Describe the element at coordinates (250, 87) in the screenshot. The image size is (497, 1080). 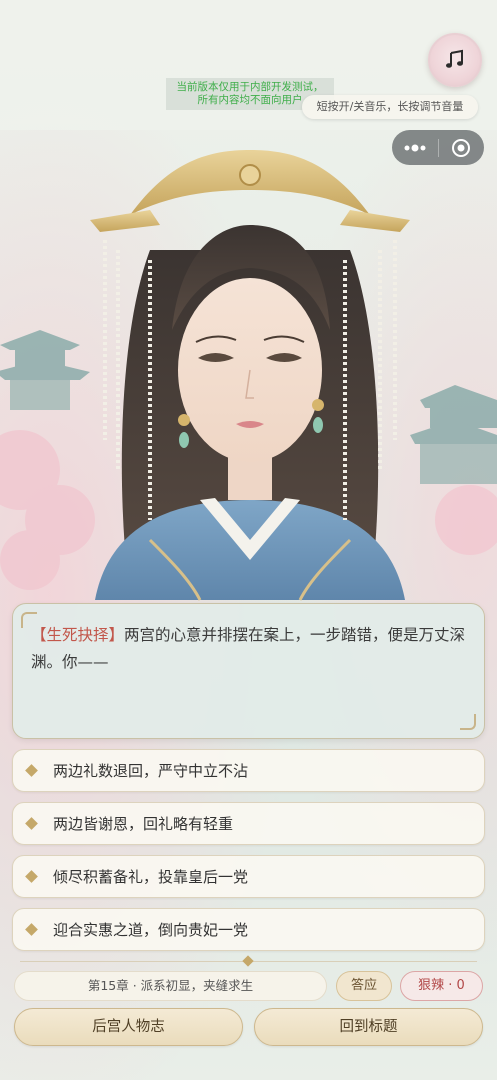
I see `dev-notice-line-1: 当前版本仅用于内部开发测试，` at that location.